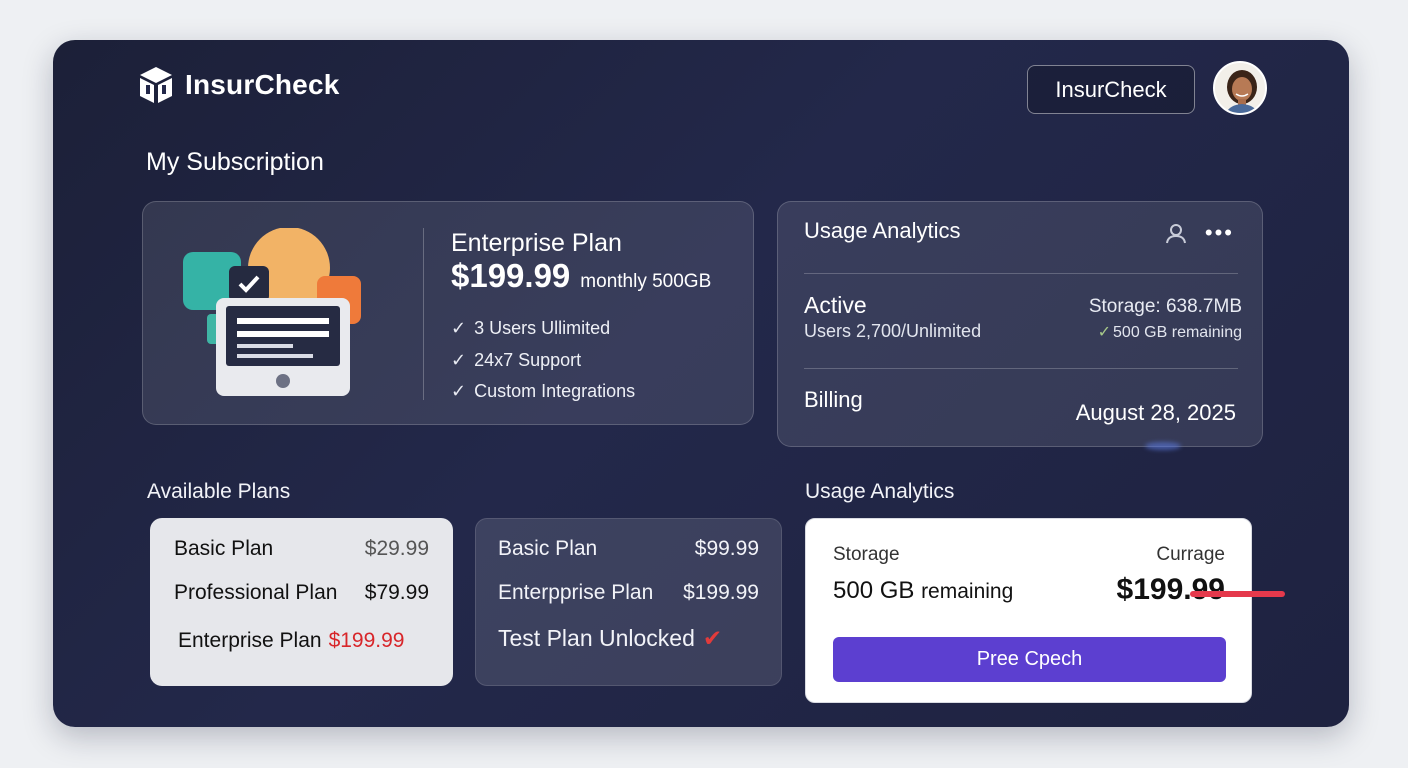 Image resolution: width=1408 pixels, height=768 pixels. Describe the element at coordinates (536, 243) in the screenshot. I see `current-plan-name: Enterprise Plan` at that location.